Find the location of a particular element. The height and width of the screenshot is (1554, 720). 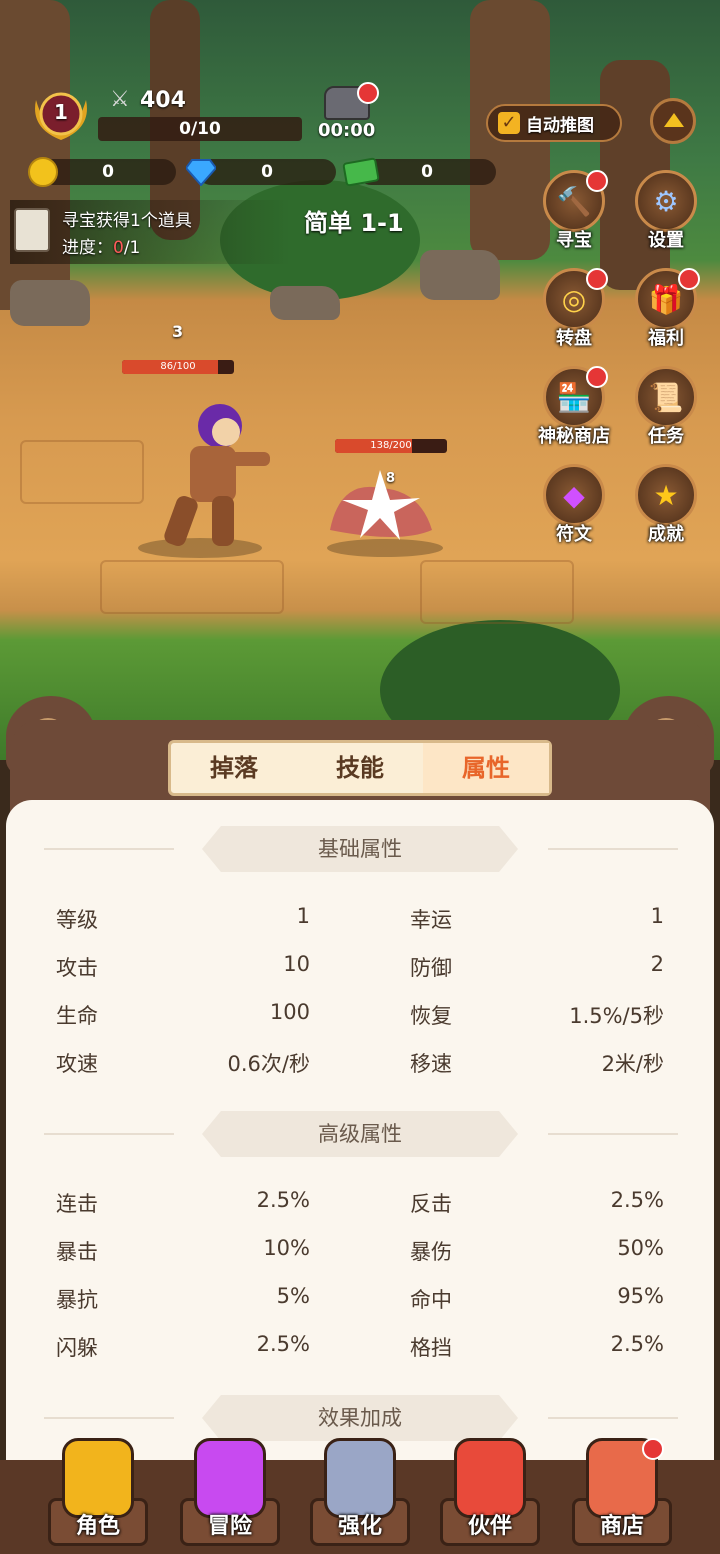

auto-push-label: 自动推图 is located at coordinates (560, 126).